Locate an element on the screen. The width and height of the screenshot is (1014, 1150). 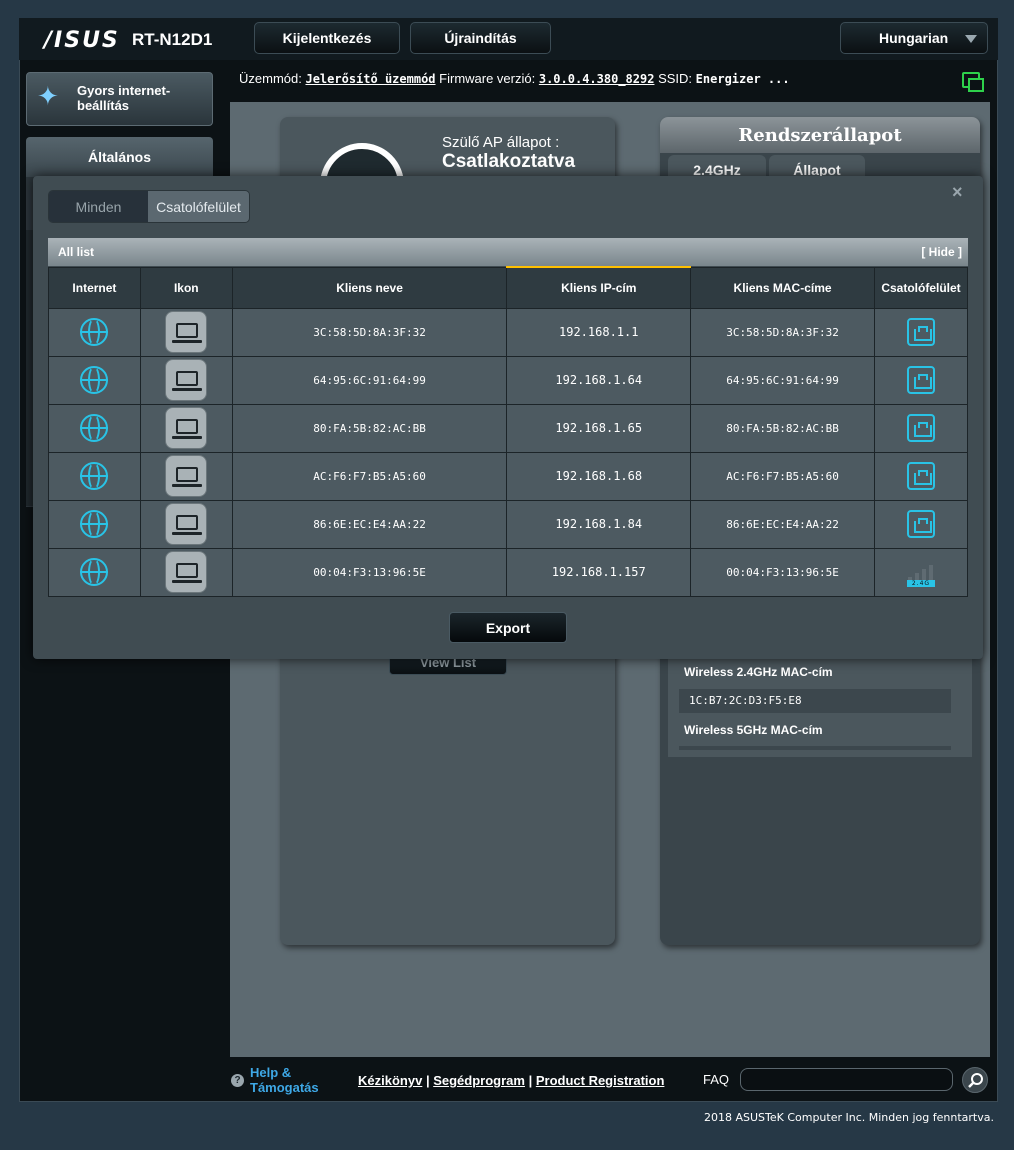
ap-status-value: Csatlakoztatva is located at coordinates (509, 161).